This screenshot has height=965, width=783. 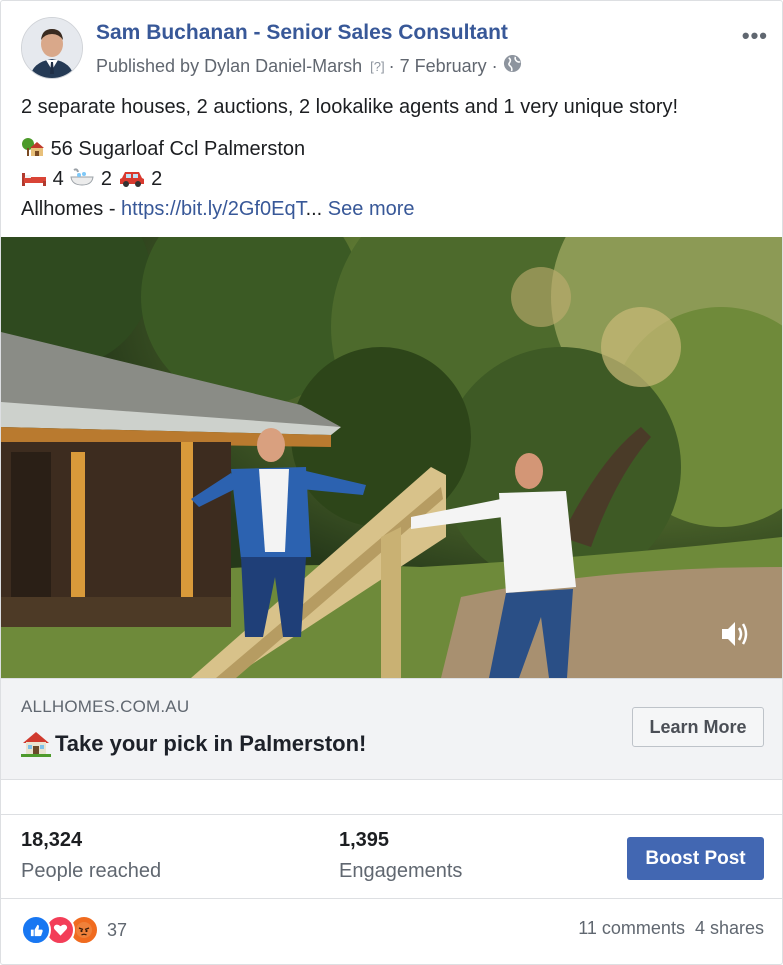 What do you see at coordinates (178, 149) in the screenshot?
I see `address-text: 56 Sugarloaf Ccl Palmerston` at bounding box center [178, 149].